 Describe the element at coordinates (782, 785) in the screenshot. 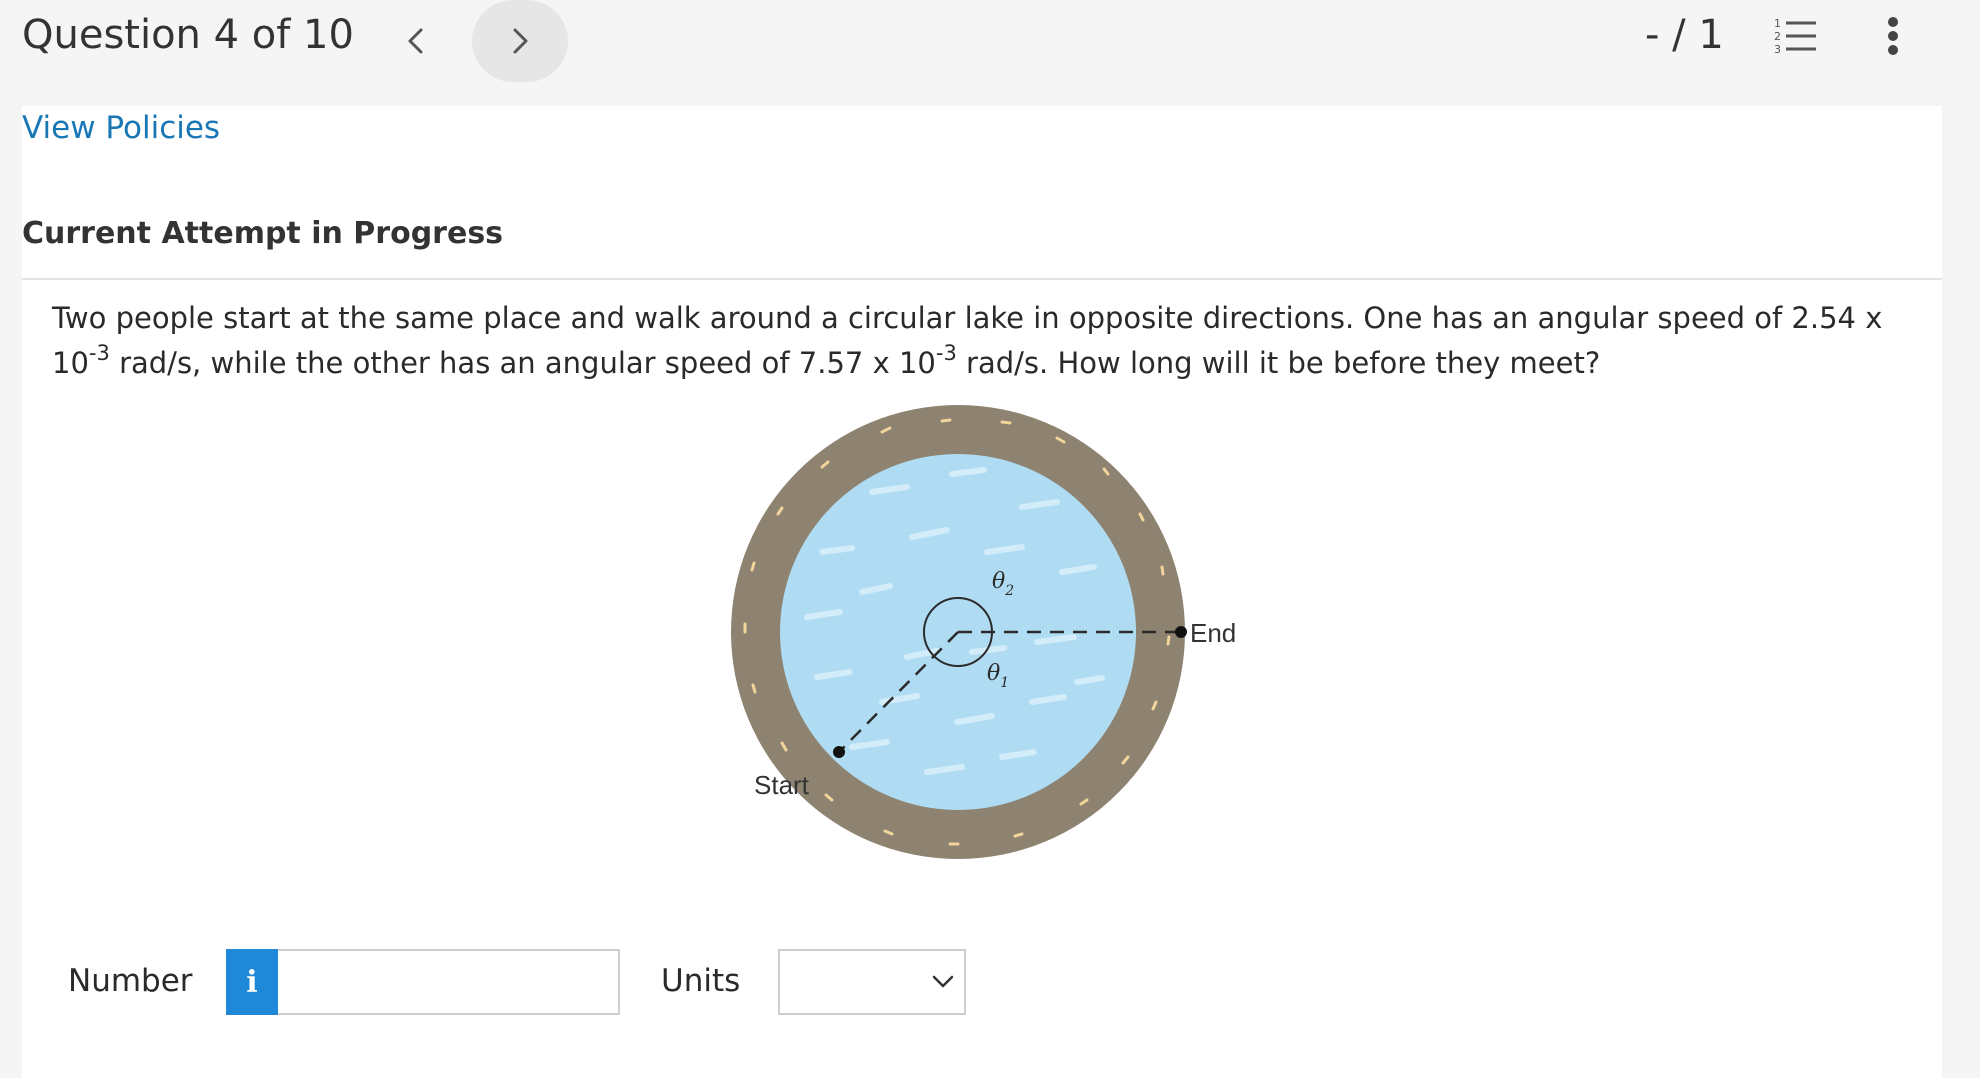

I see `start-label: Start` at that location.